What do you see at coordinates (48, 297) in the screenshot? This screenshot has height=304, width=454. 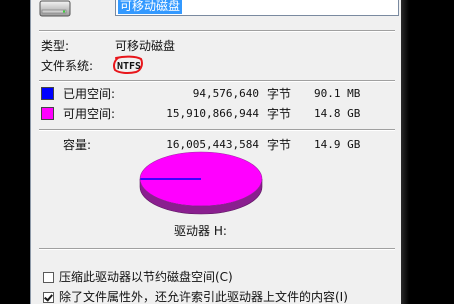 I see `index-checkbox` at bounding box center [48, 297].